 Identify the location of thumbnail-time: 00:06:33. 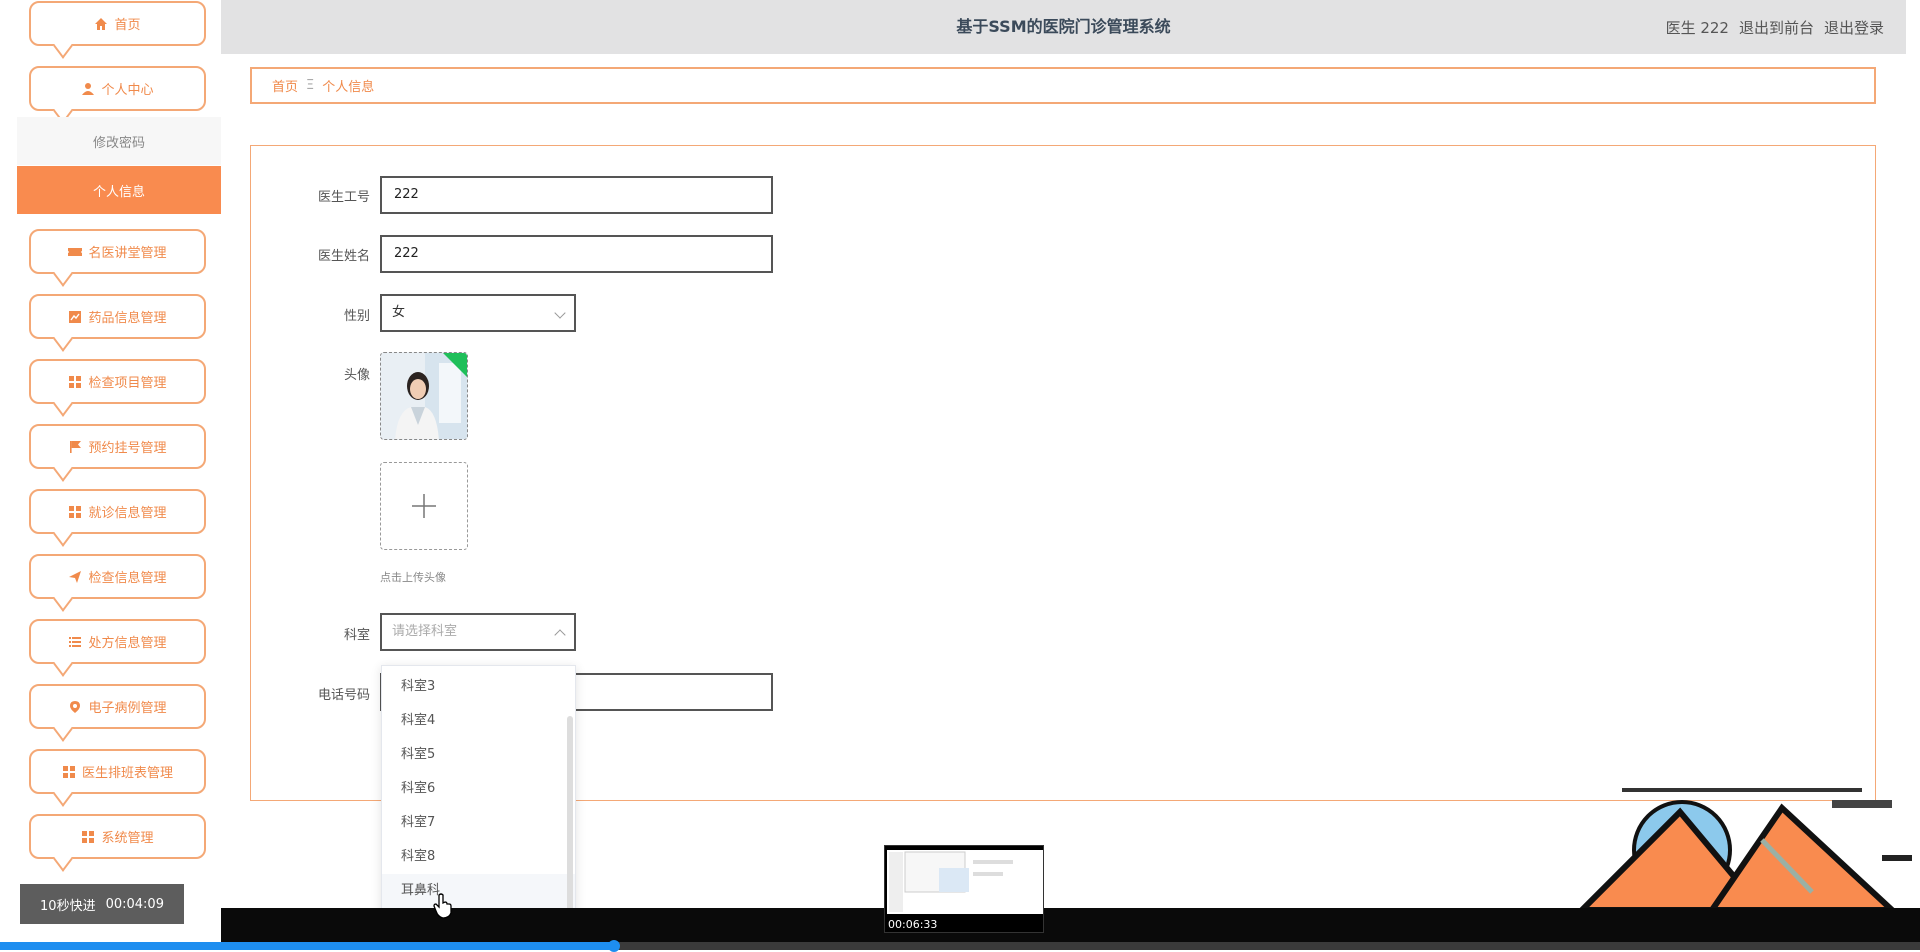
(913, 924).